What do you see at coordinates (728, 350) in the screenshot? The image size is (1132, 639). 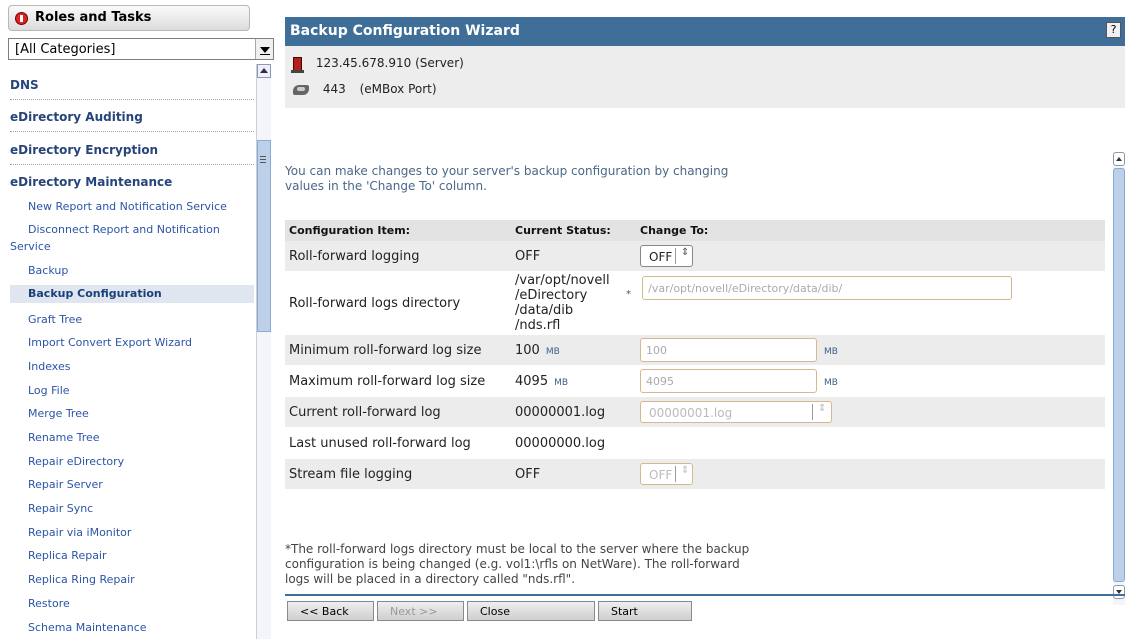 I see `minimum-log-size-input: 100` at bounding box center [728, 350].